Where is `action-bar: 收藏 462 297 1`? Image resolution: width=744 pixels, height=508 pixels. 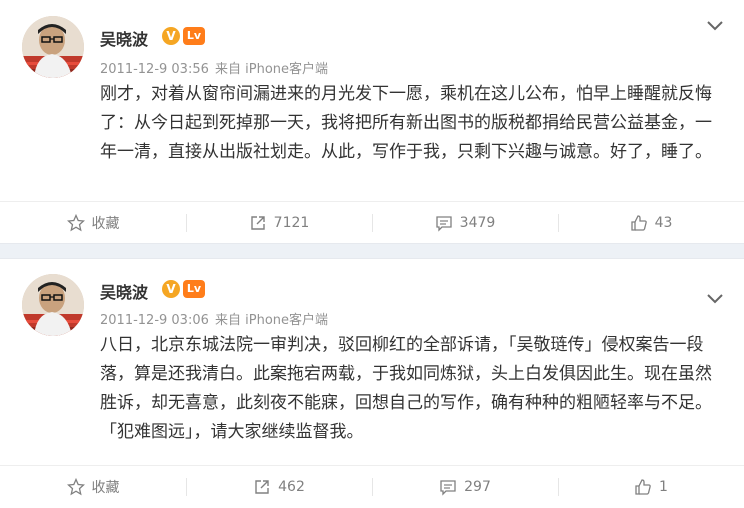 action-bar: 收藏 462 297 1 is located at coordinates (372, 486).